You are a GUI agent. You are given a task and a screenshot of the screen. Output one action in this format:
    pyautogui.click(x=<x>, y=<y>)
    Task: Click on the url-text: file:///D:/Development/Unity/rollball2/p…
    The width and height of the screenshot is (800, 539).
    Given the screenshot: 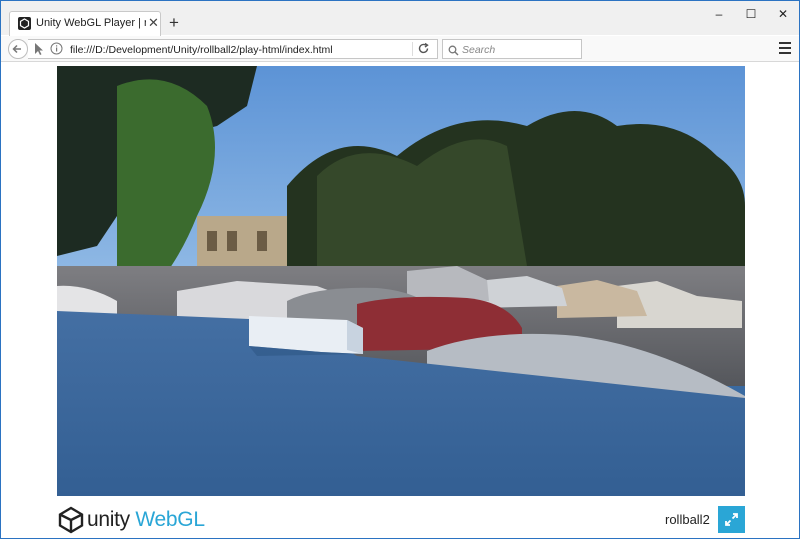 What is the action you would take?
    pyautogui.click(x=201, y=50)
    